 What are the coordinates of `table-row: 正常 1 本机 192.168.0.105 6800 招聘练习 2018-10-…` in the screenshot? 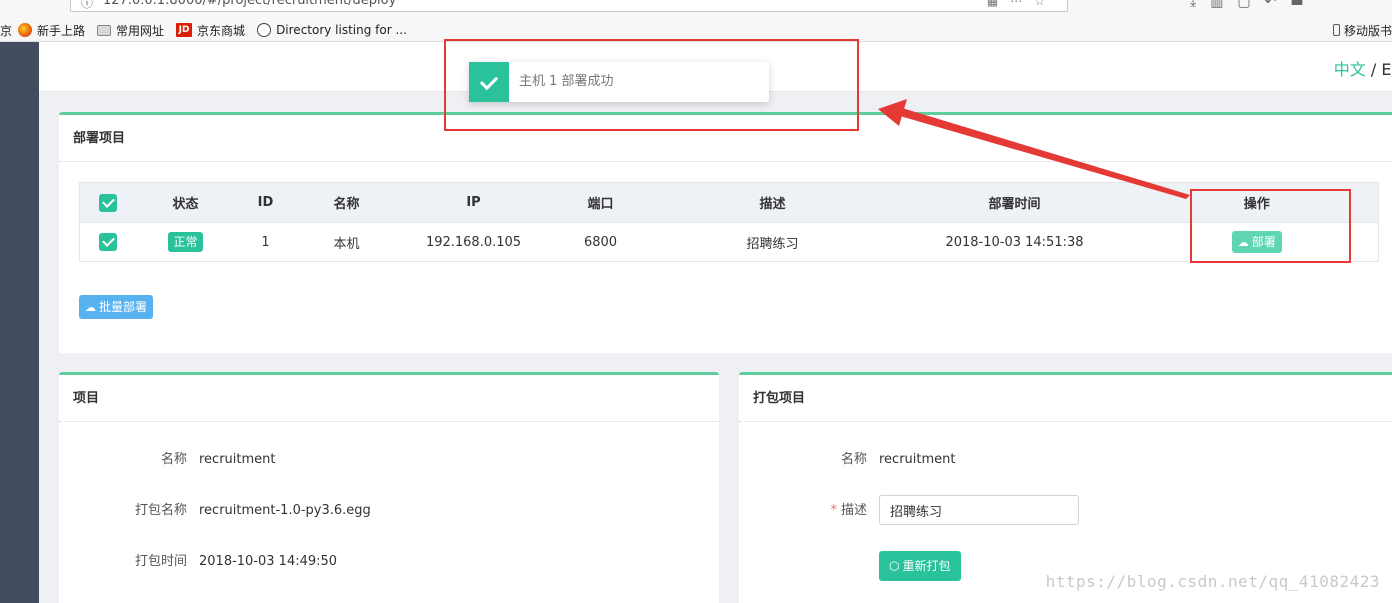 It's located at (729, 242).